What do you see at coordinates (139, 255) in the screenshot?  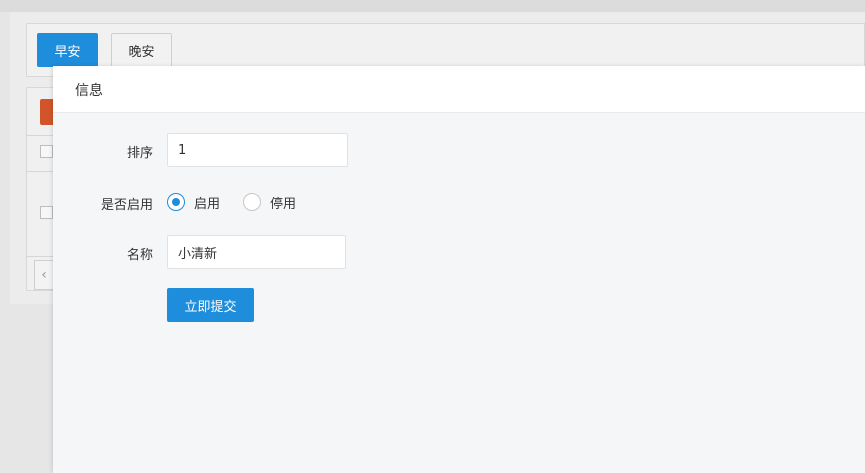 I see `name-label: 名称` at bounding box center [139, 255].